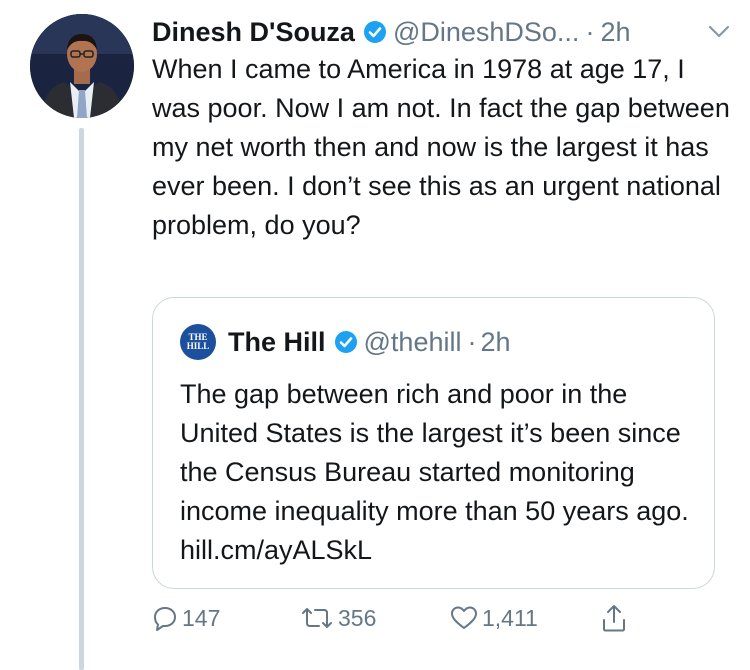  What do you see at coordinates (253, 32) in the screenshot?
I see `author-name: Dinesh D'Souza` at bounding box center [253, 32].